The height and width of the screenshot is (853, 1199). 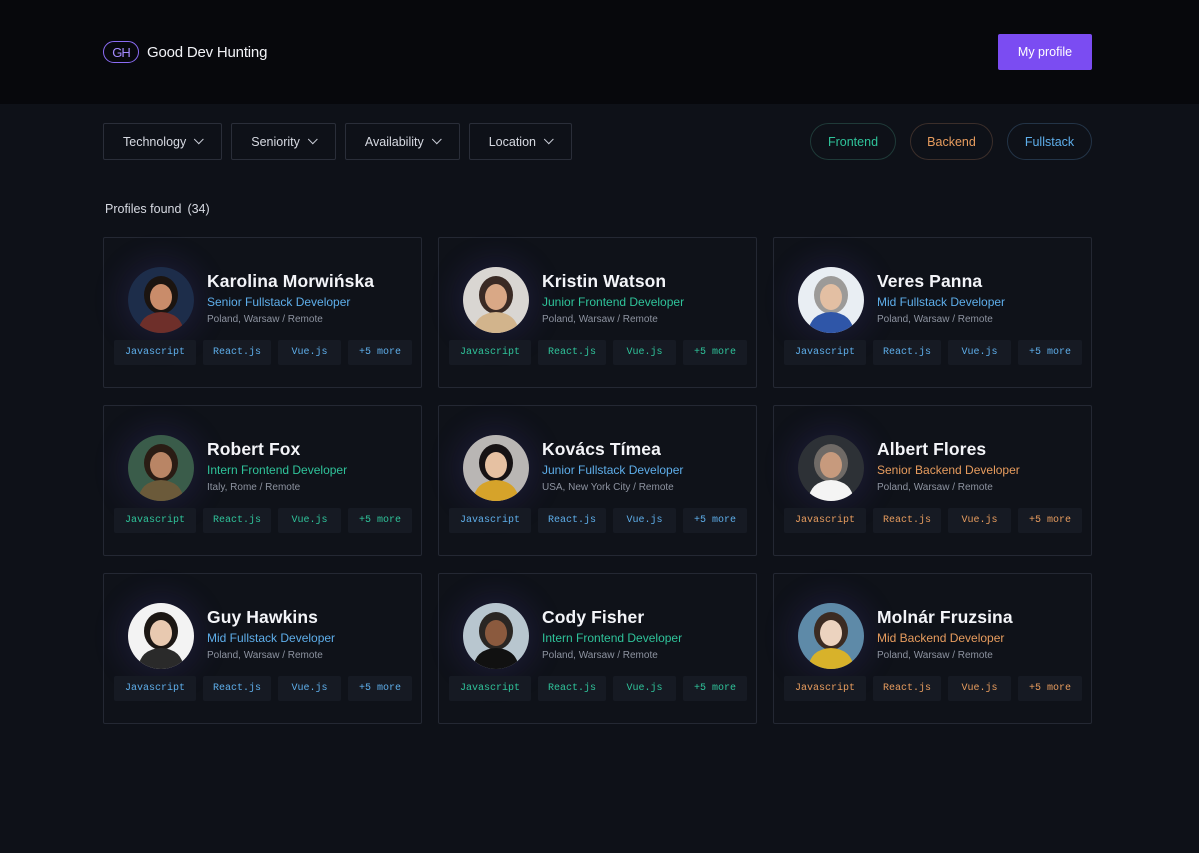 What do you see at coordinates (853, 141) in the screenshot?
I see `pill-frontend: Frontend` at bounding box center [853, 141].